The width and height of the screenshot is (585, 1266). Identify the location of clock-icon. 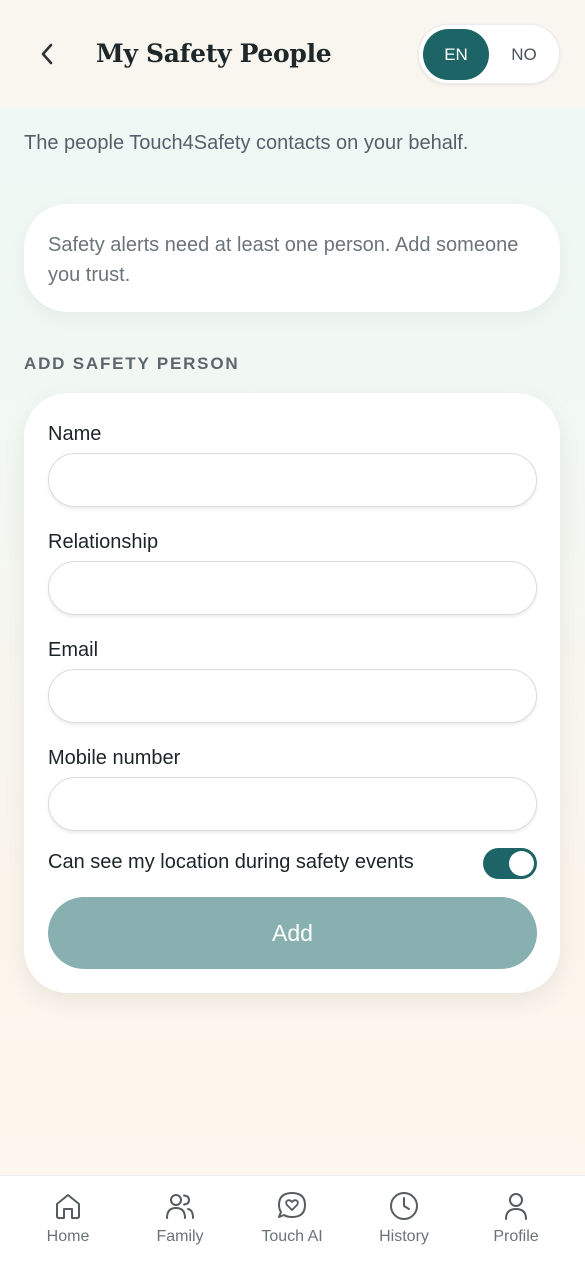
(404, 1206).